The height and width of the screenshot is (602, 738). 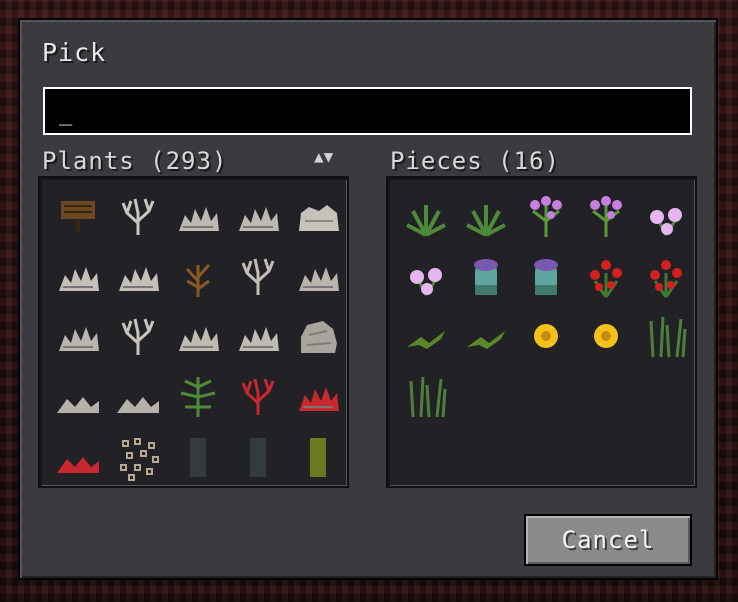 I want to click on sign-slot, so click(x=78, y=218).